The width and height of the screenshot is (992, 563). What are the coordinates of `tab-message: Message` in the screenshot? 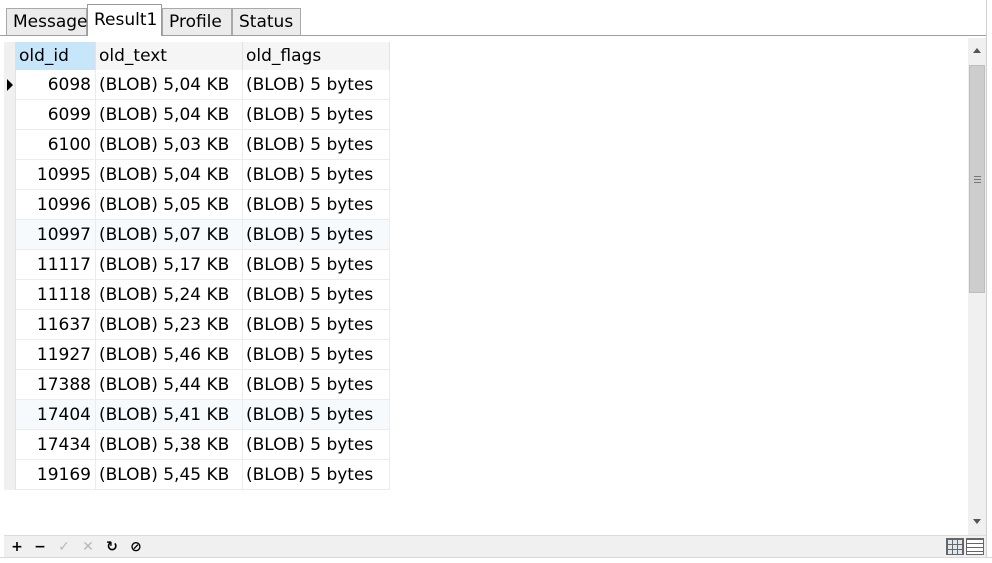 It's located at (47, 22).